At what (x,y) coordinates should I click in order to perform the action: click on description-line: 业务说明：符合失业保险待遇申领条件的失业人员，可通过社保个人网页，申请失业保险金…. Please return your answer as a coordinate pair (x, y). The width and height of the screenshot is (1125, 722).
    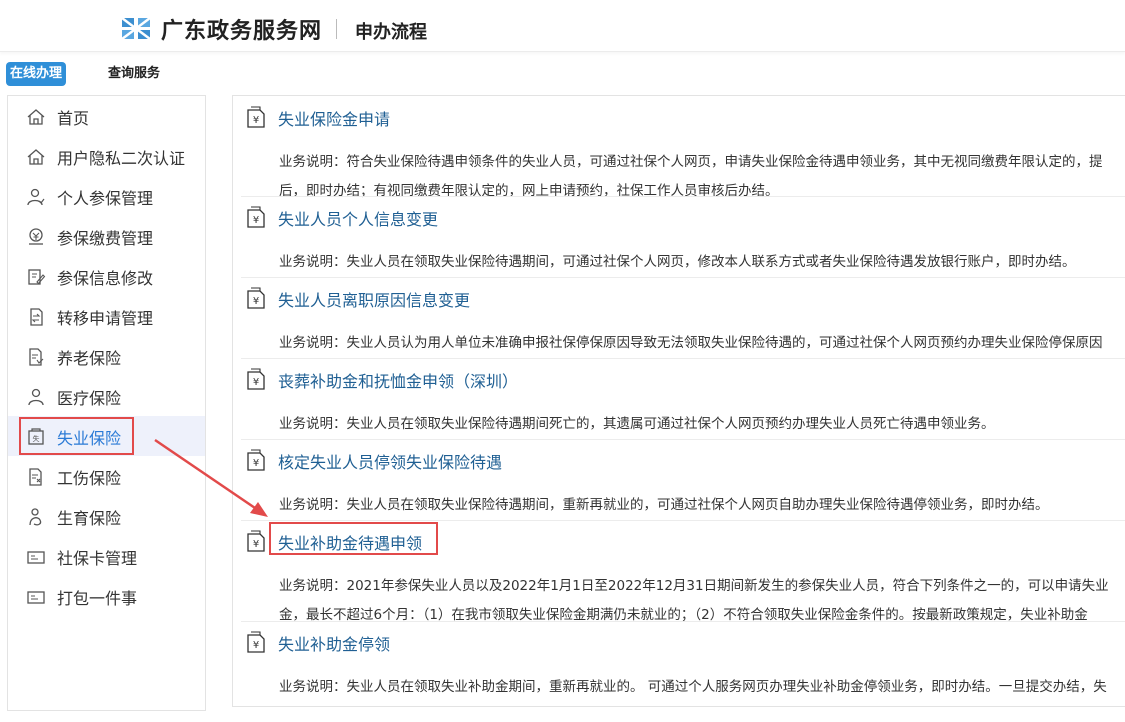
    Looking at the image, I should click on (691, 162).